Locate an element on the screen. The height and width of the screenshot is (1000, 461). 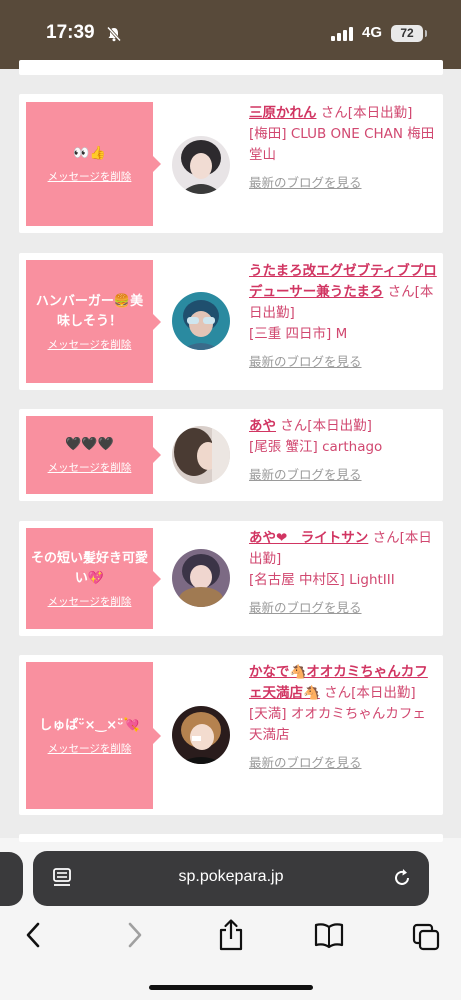
forward-icon is located at coordinates (134, 935).